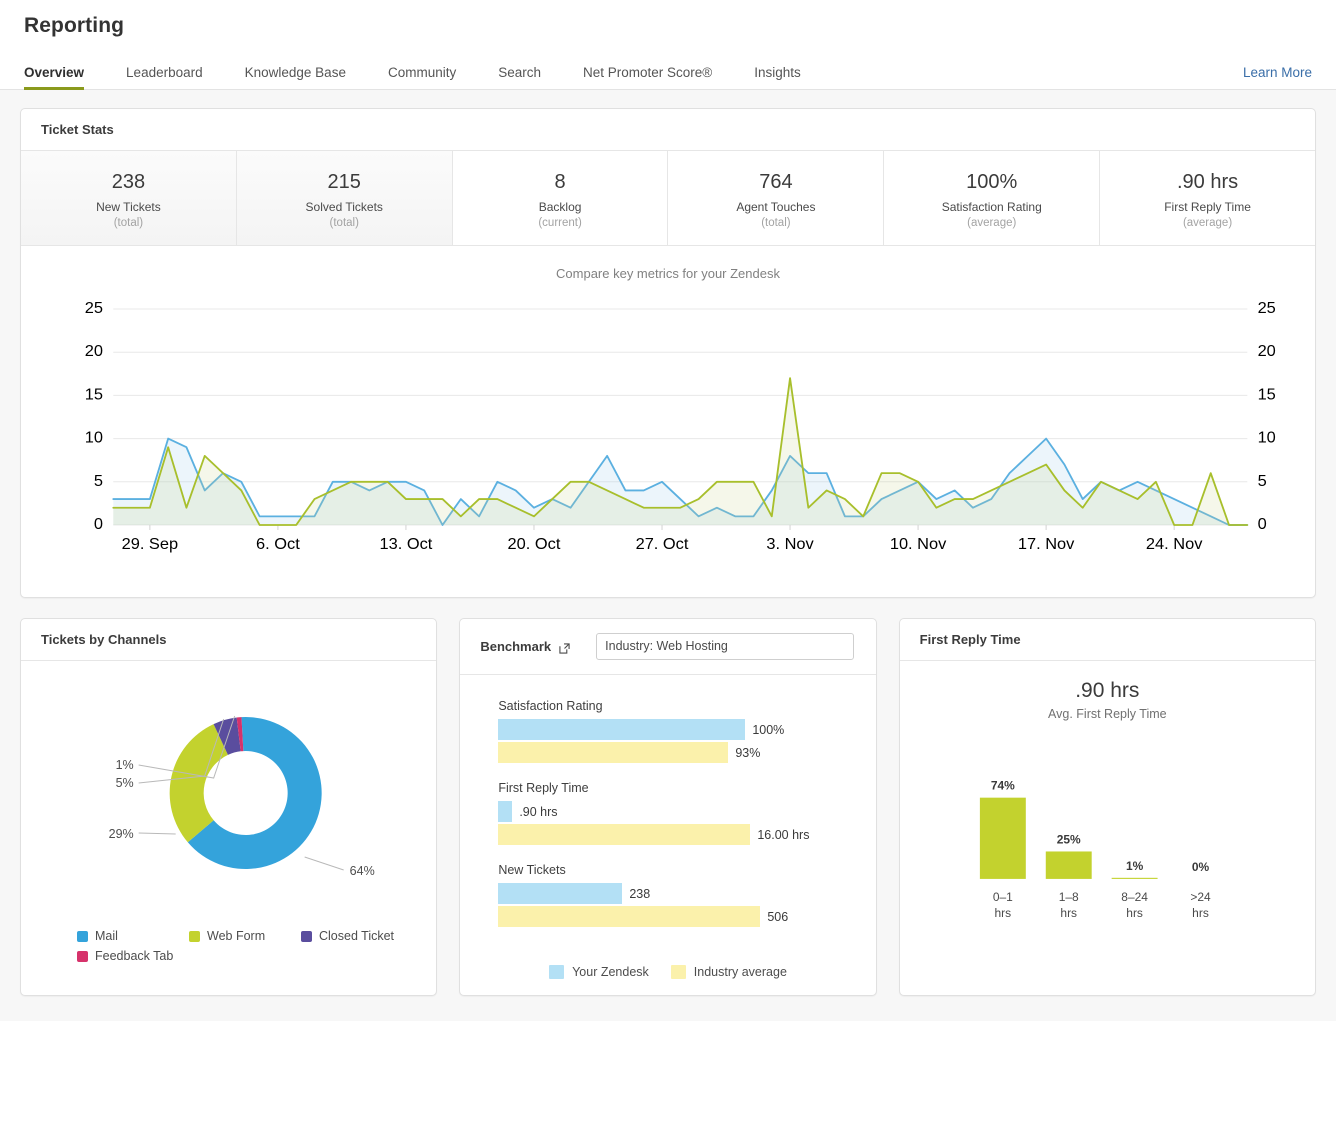 This screenshot has width=1336, height=1135. Describe the element at coordinates (98, 524) in the screenshot. I see `svg-text: 0` at that location.